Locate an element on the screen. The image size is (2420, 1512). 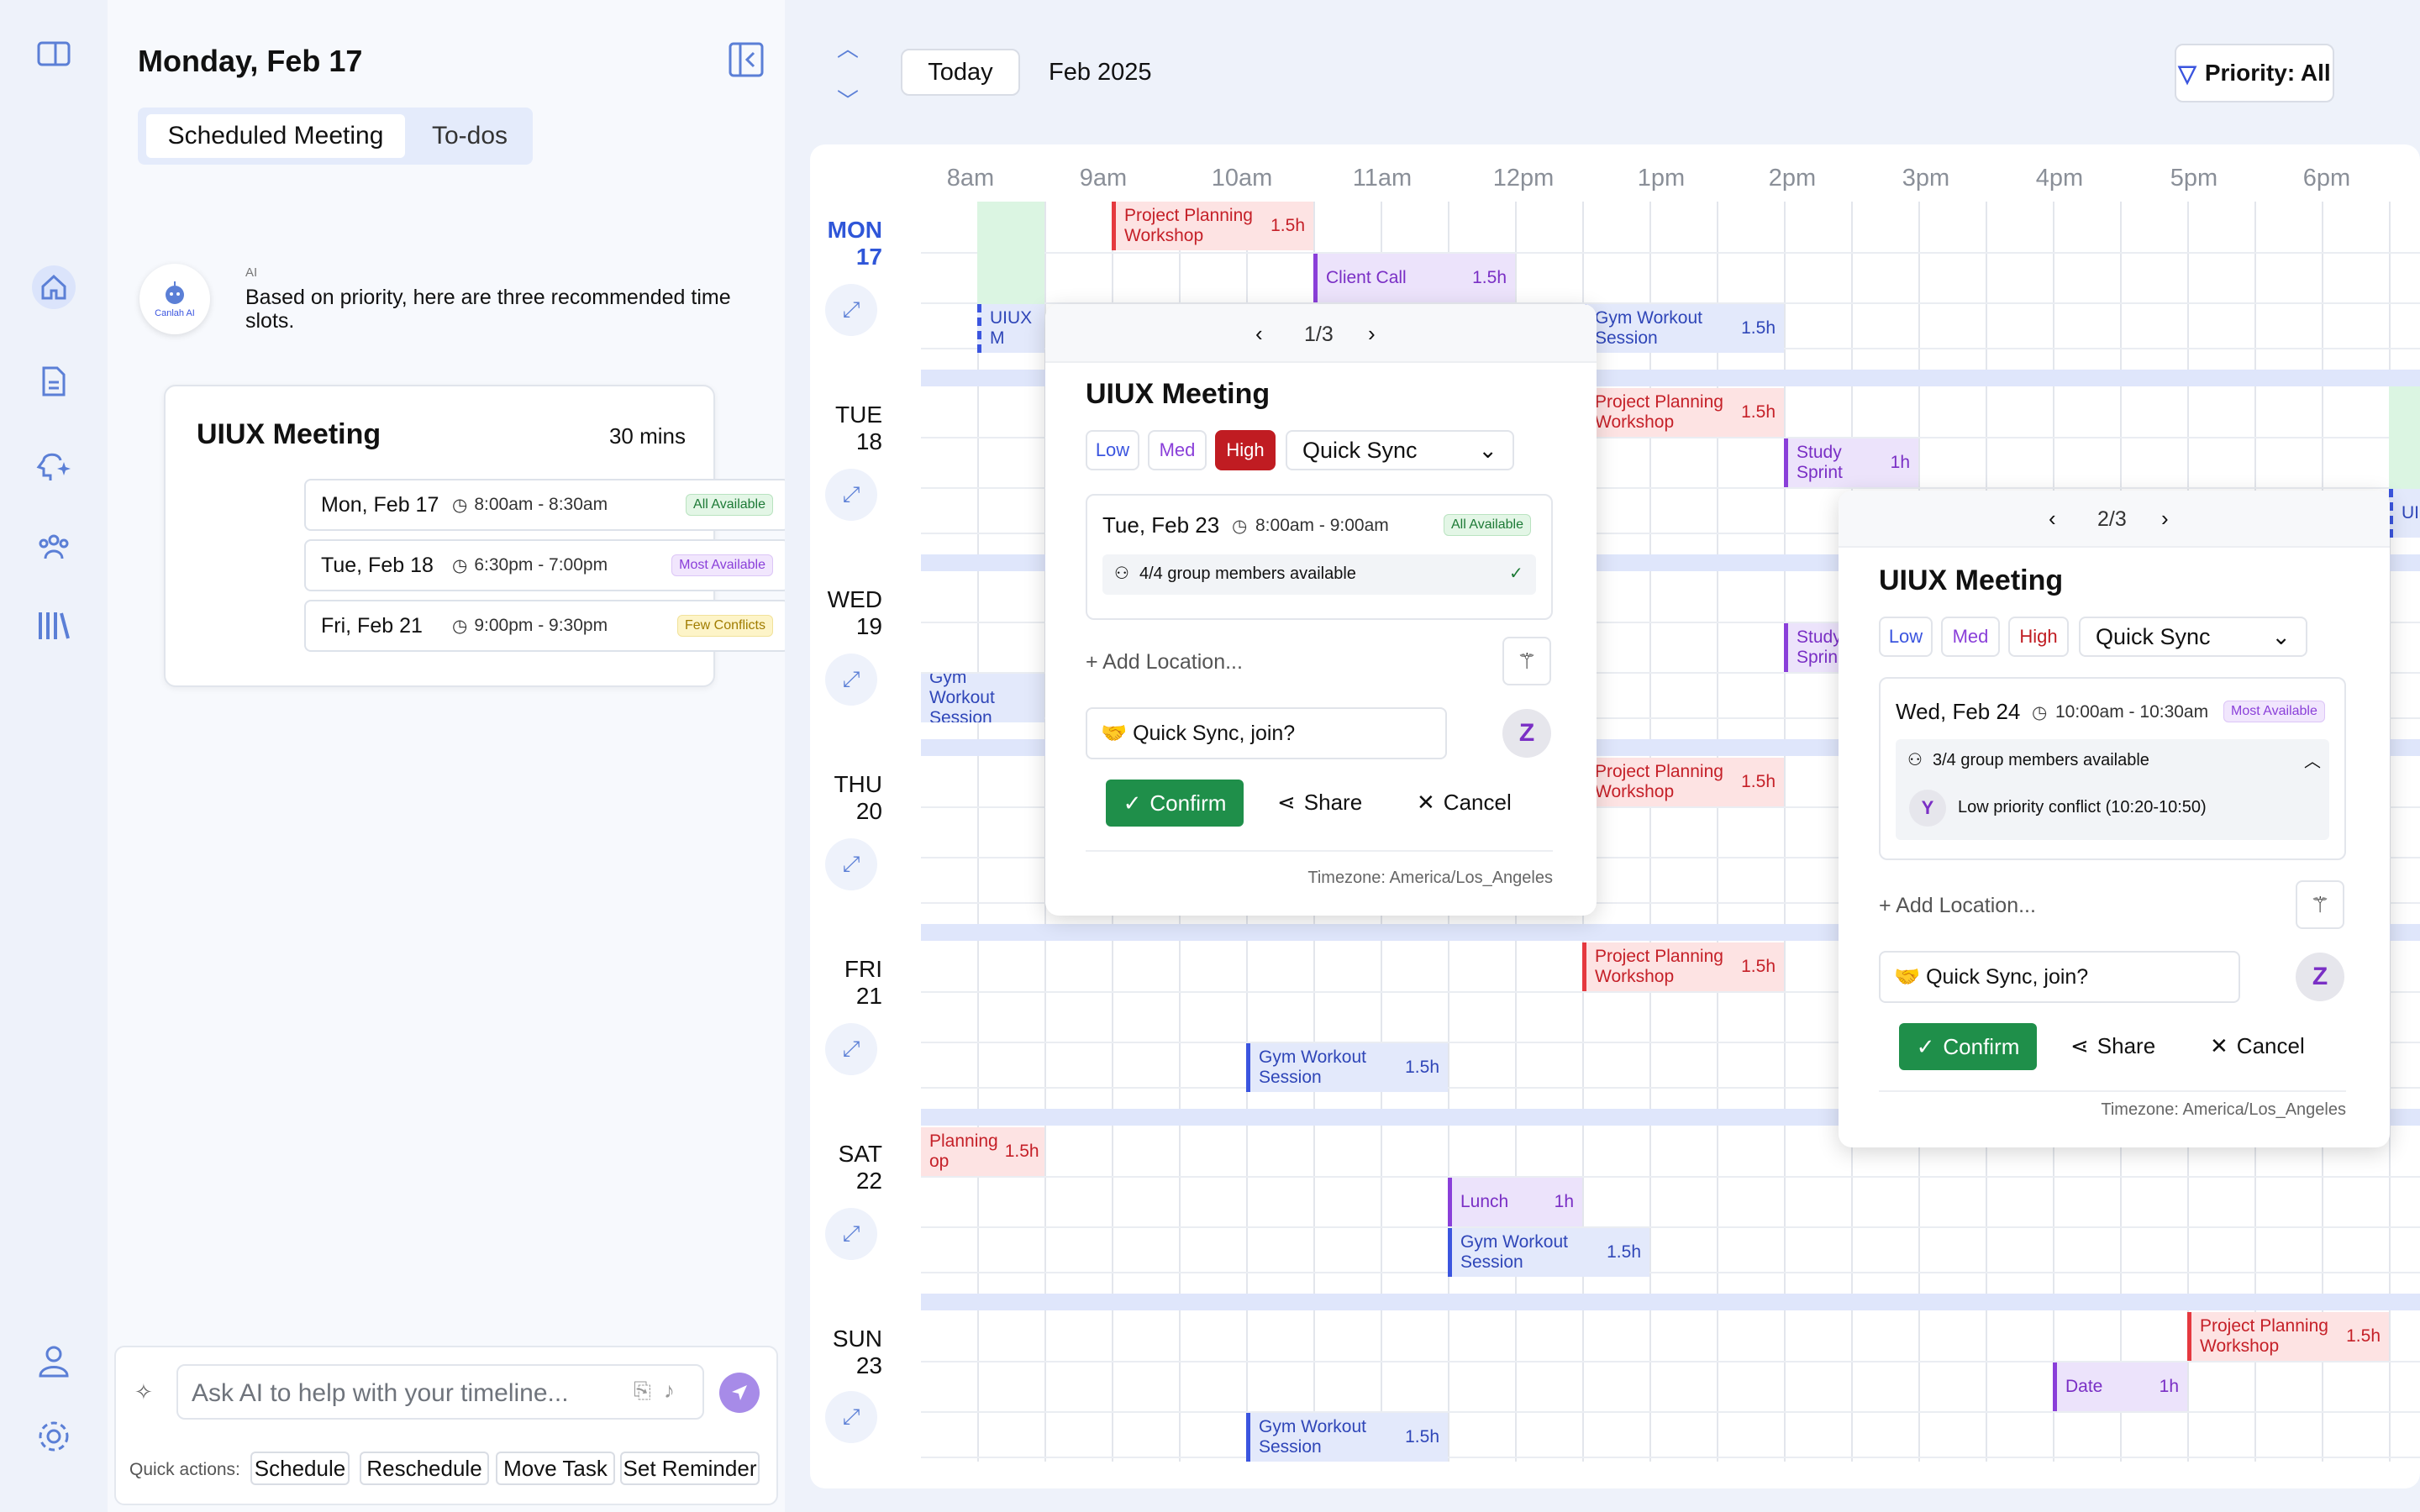
avatar: Z is located at coordinates (2320, 977).